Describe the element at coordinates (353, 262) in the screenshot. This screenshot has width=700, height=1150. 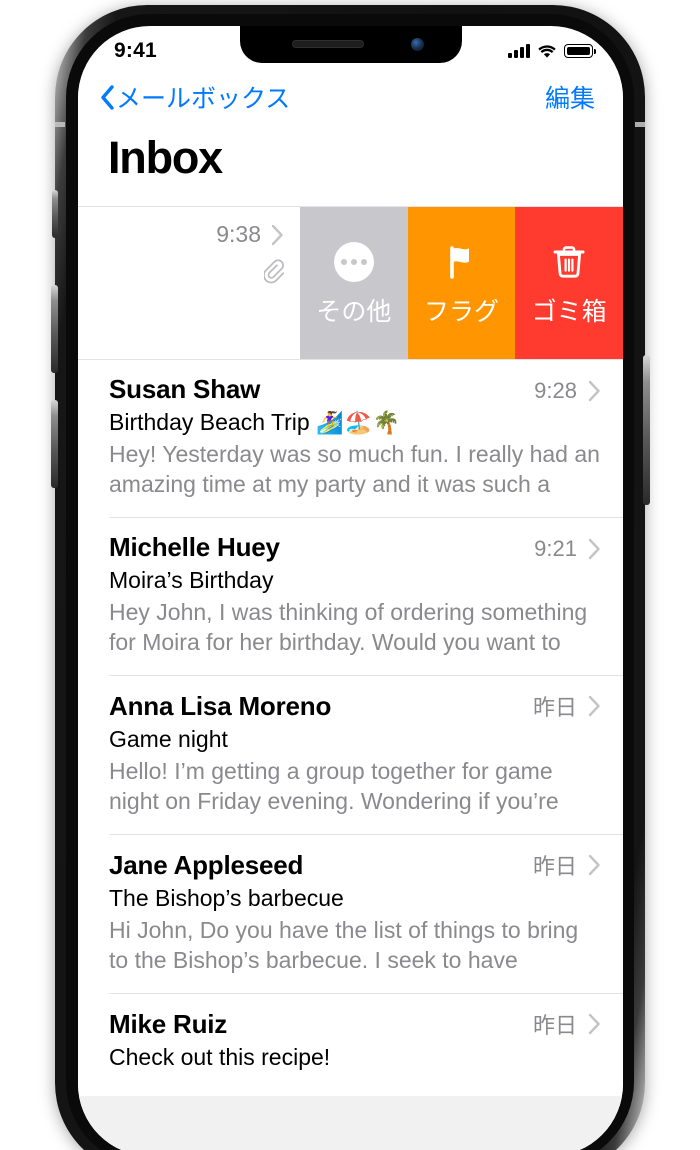
I see `ellipsis-circle-icon` at that location.